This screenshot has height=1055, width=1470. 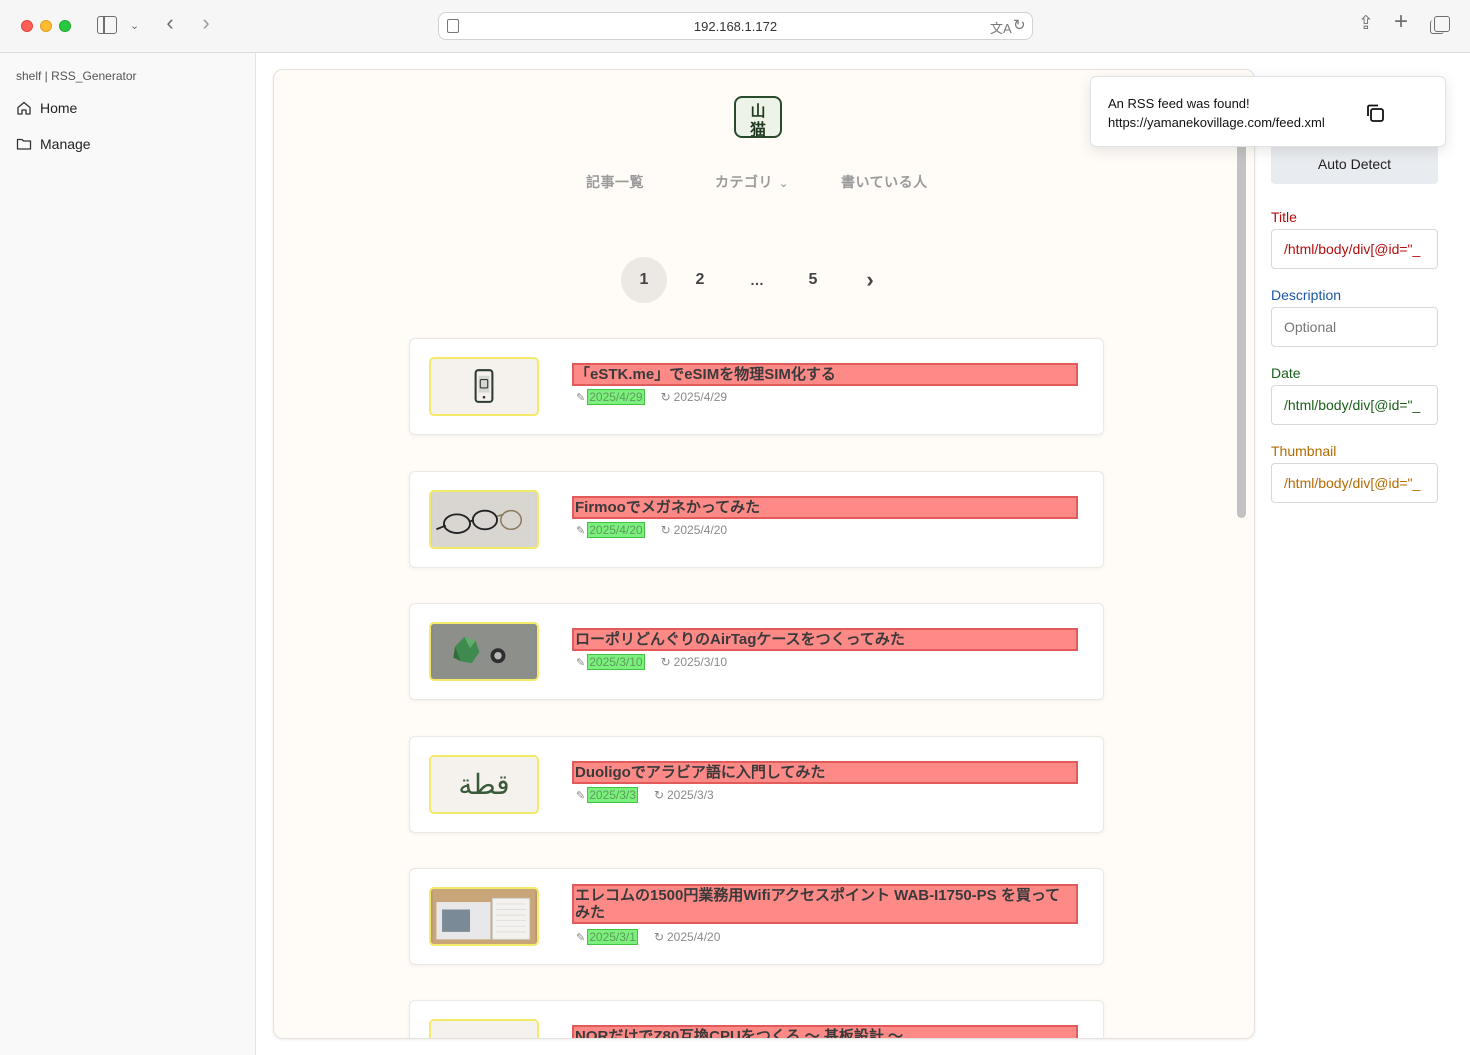 What do you see at coordinates (1354, 405) in the screenshot?
I see `date-xpath-input: /html/body/div[@id="_` at bounding box center [1354, 405].